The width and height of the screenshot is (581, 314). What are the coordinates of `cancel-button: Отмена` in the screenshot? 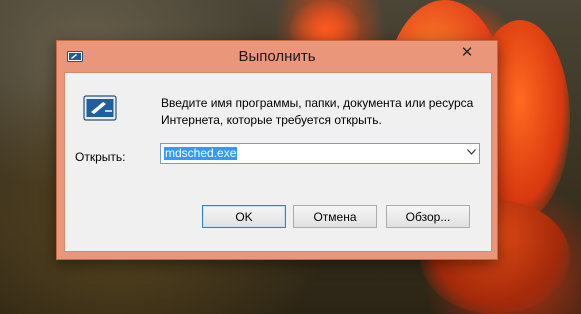 It's located at (335, 216).